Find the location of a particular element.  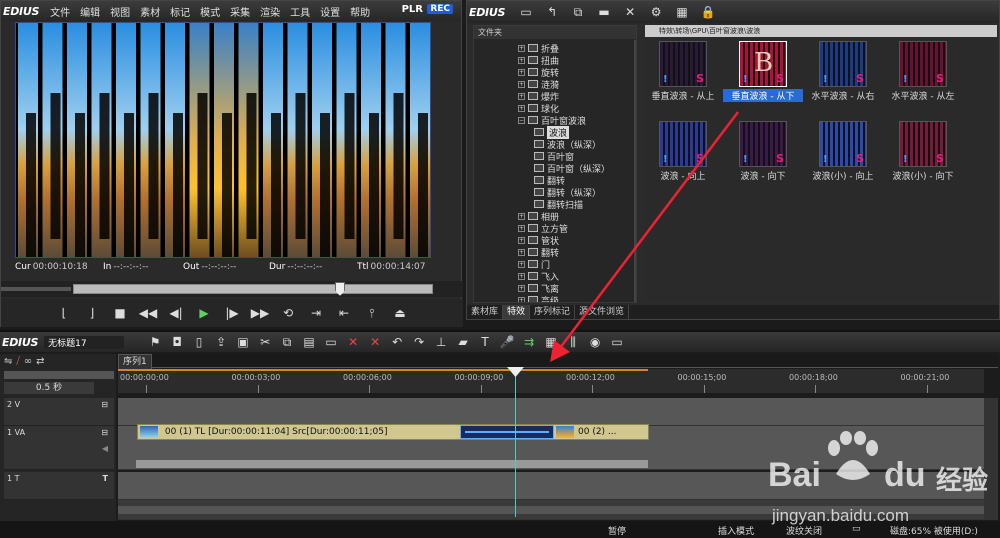

speaker-icon: ◀ is located at coordinates (105, 448).